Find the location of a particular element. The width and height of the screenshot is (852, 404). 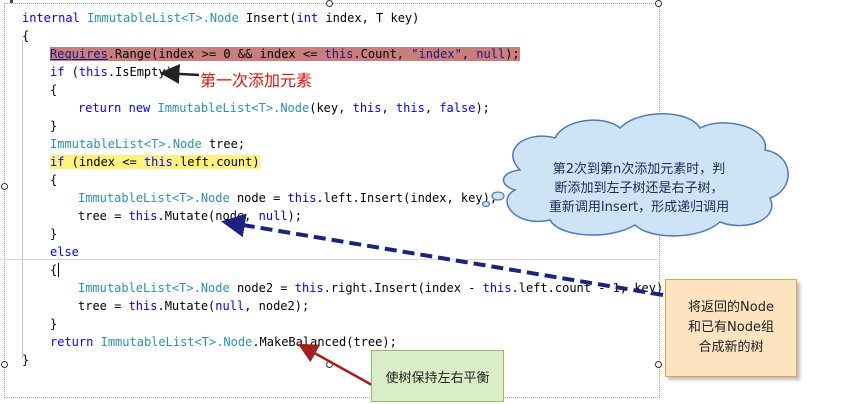

cloud-line: 断添加到左子树还是右子树， is located at coordinates (639, 188).